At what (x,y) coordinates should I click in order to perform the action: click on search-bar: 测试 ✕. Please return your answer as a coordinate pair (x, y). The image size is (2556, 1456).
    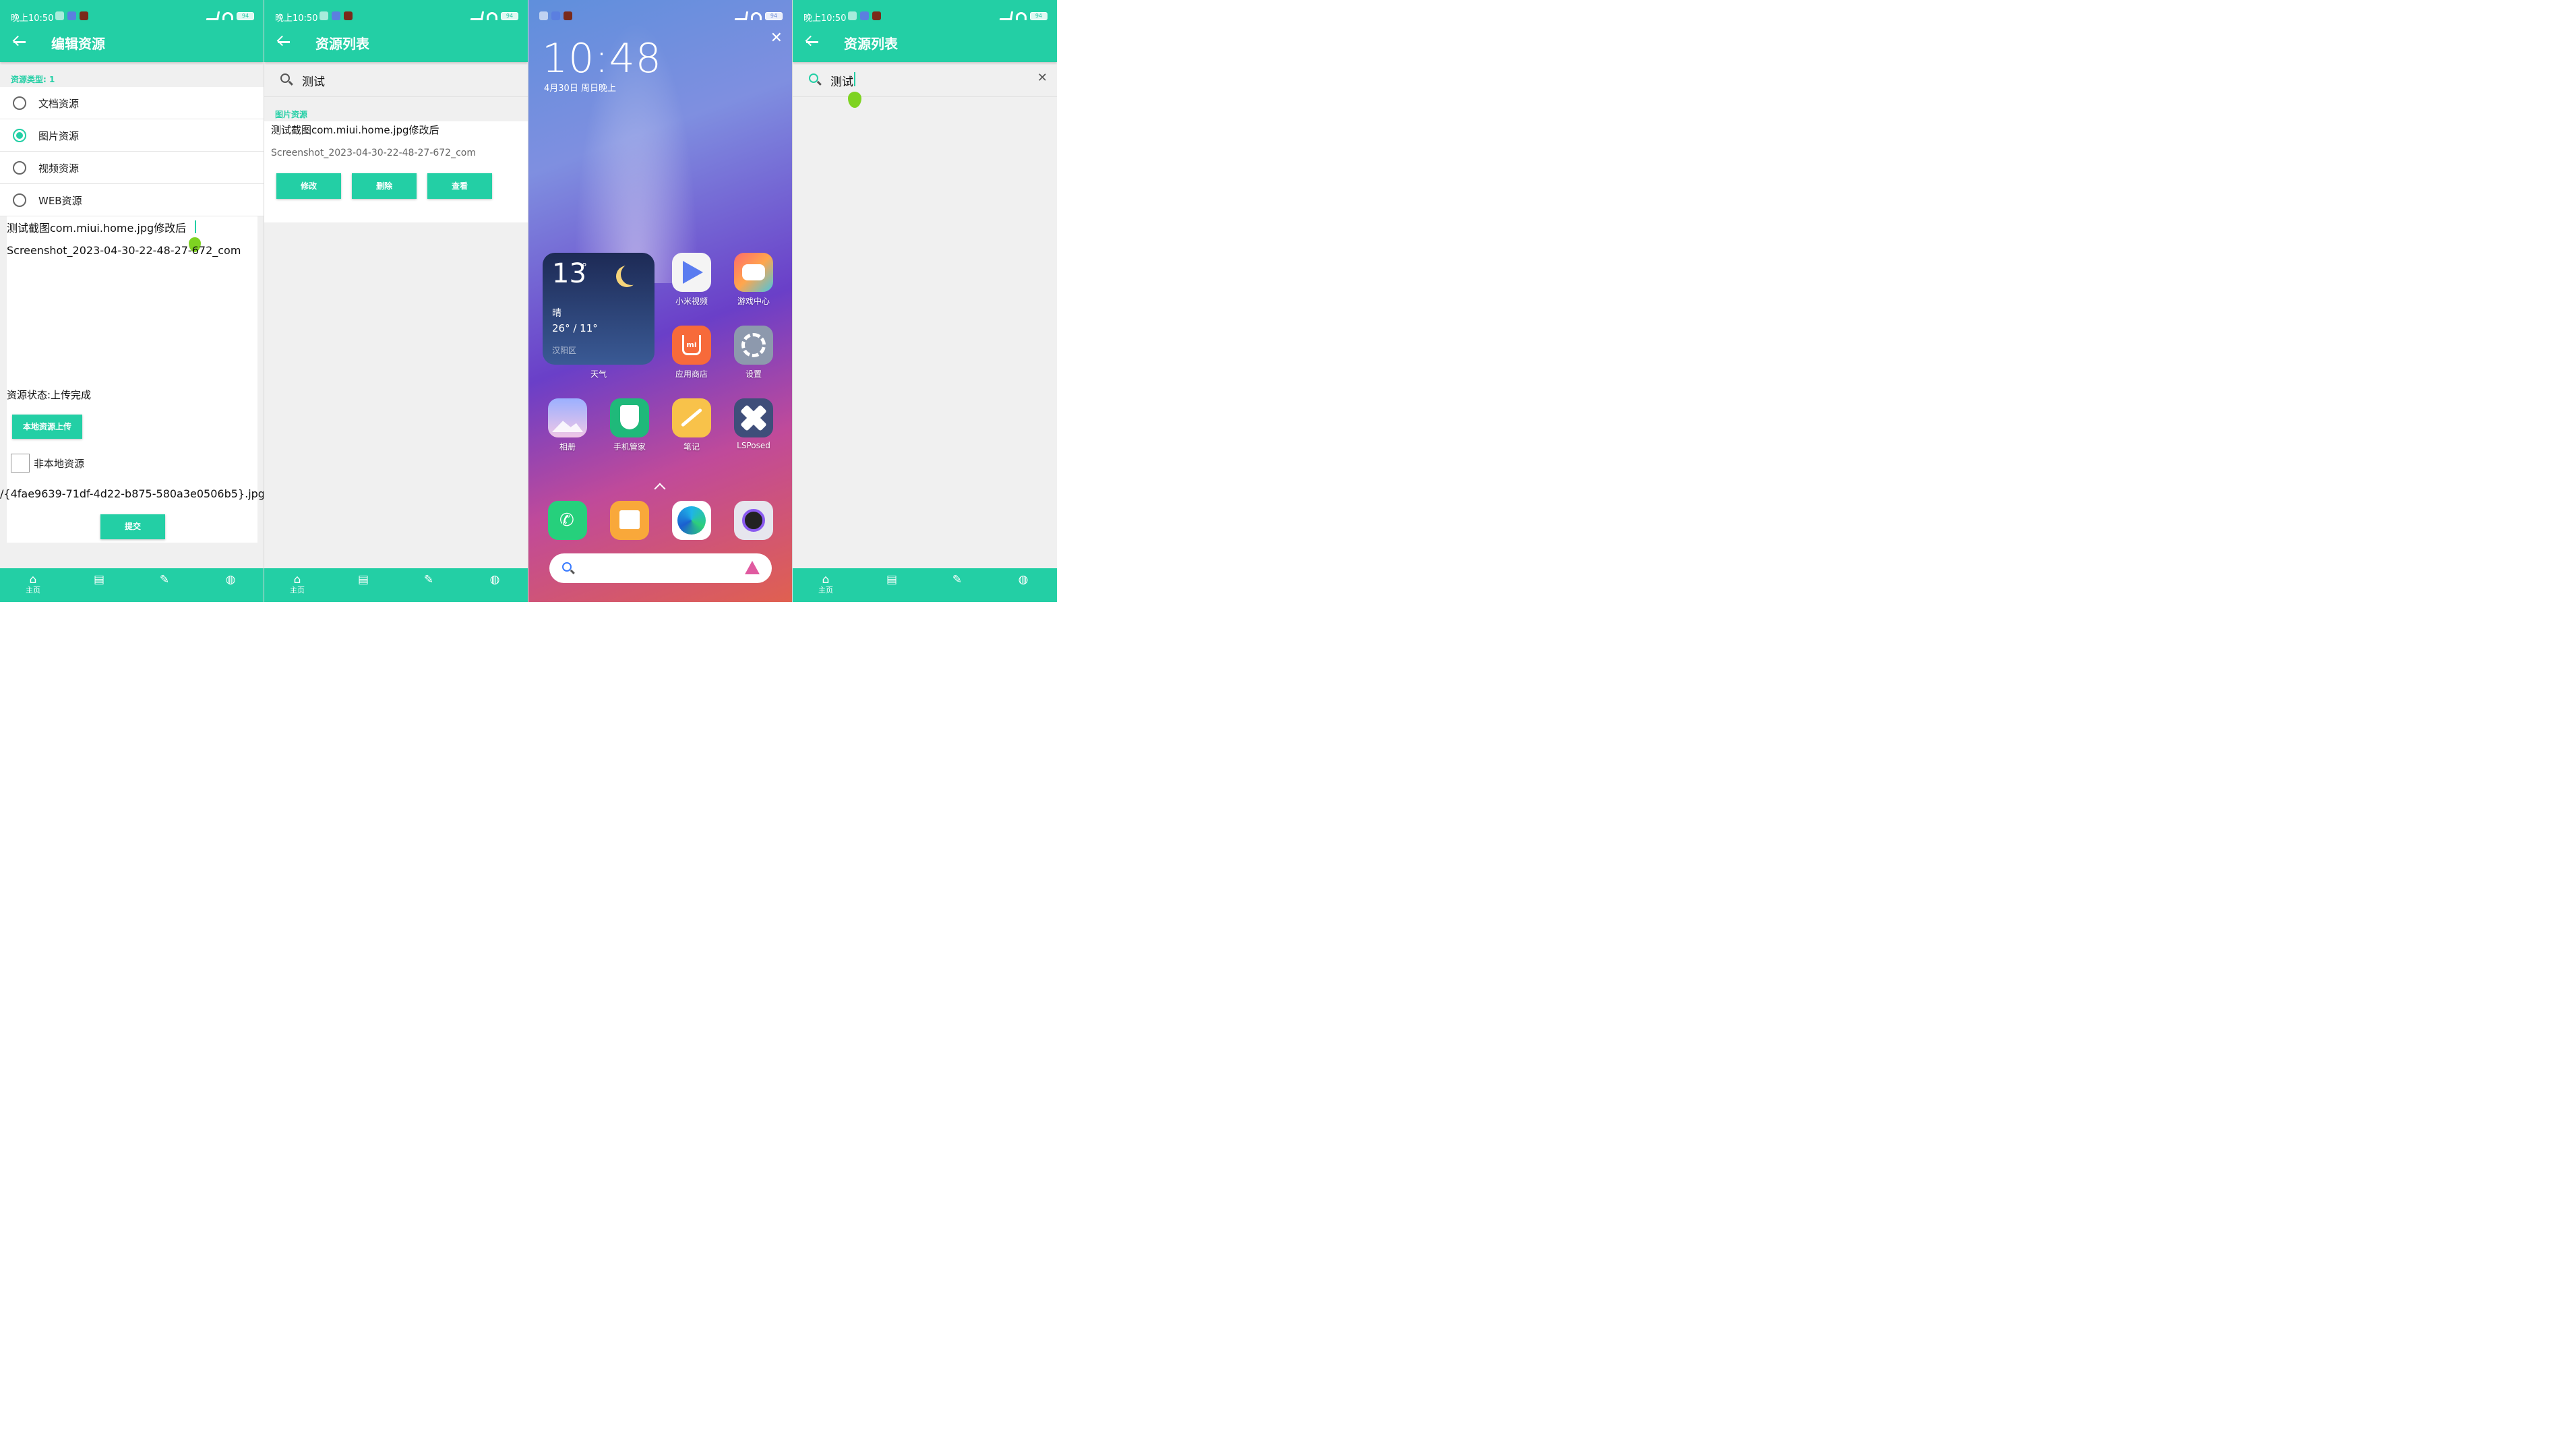
    Looking at the image, I should click on (925, 85).